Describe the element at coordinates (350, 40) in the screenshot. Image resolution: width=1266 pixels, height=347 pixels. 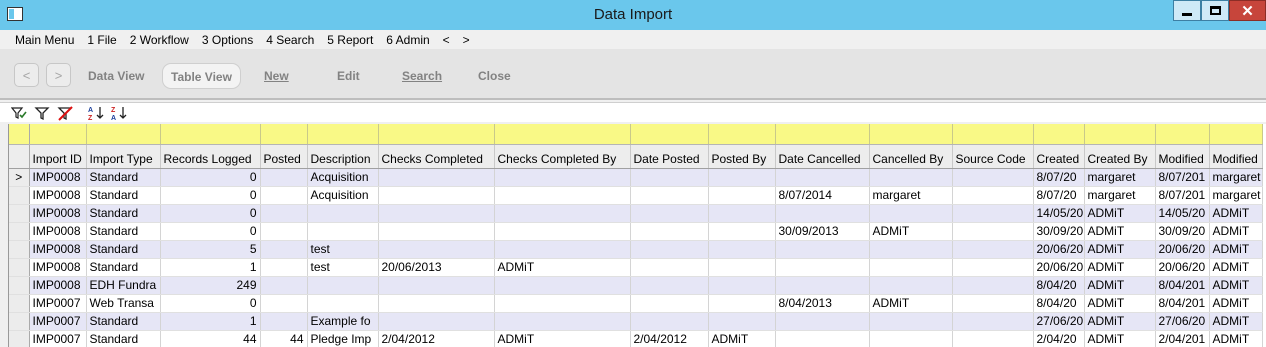
I see `menu-report: 5 Report` at that location.